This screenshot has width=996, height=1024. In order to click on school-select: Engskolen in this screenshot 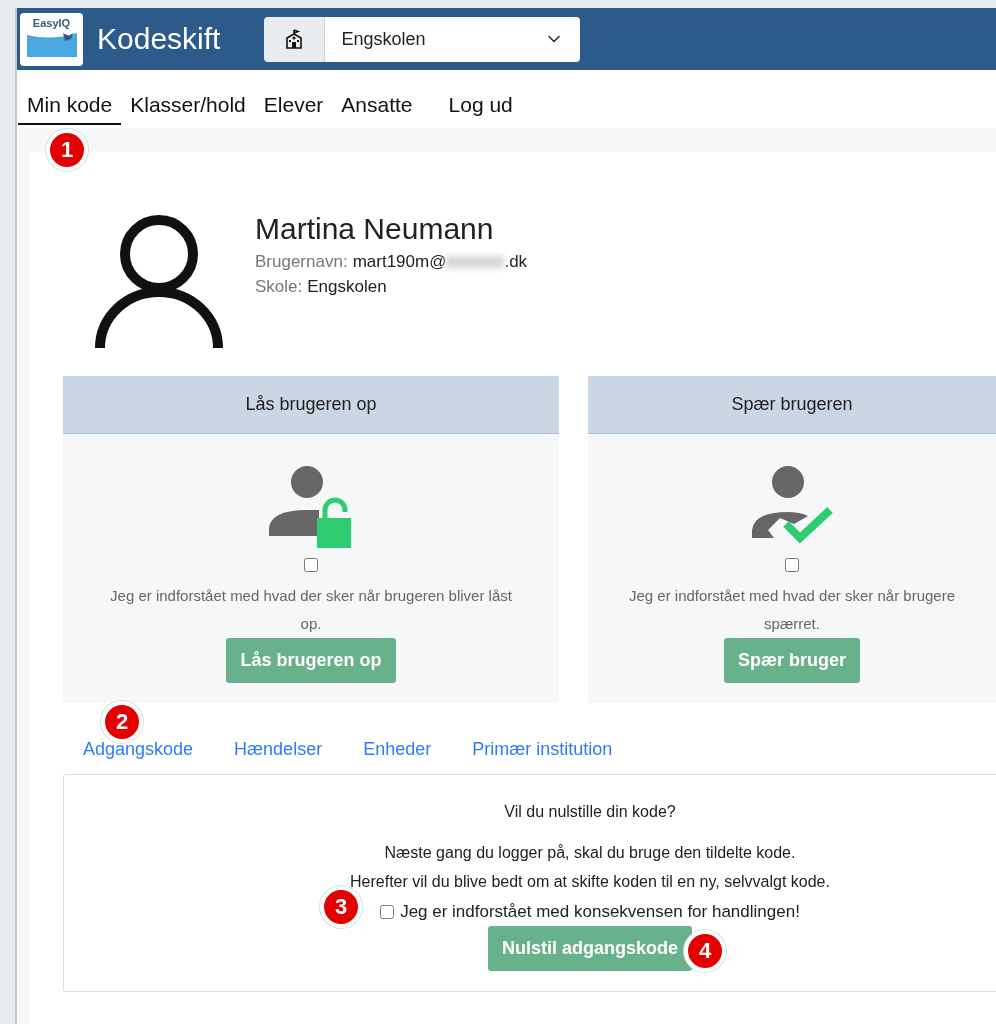, I will do `click(453, 39)`.